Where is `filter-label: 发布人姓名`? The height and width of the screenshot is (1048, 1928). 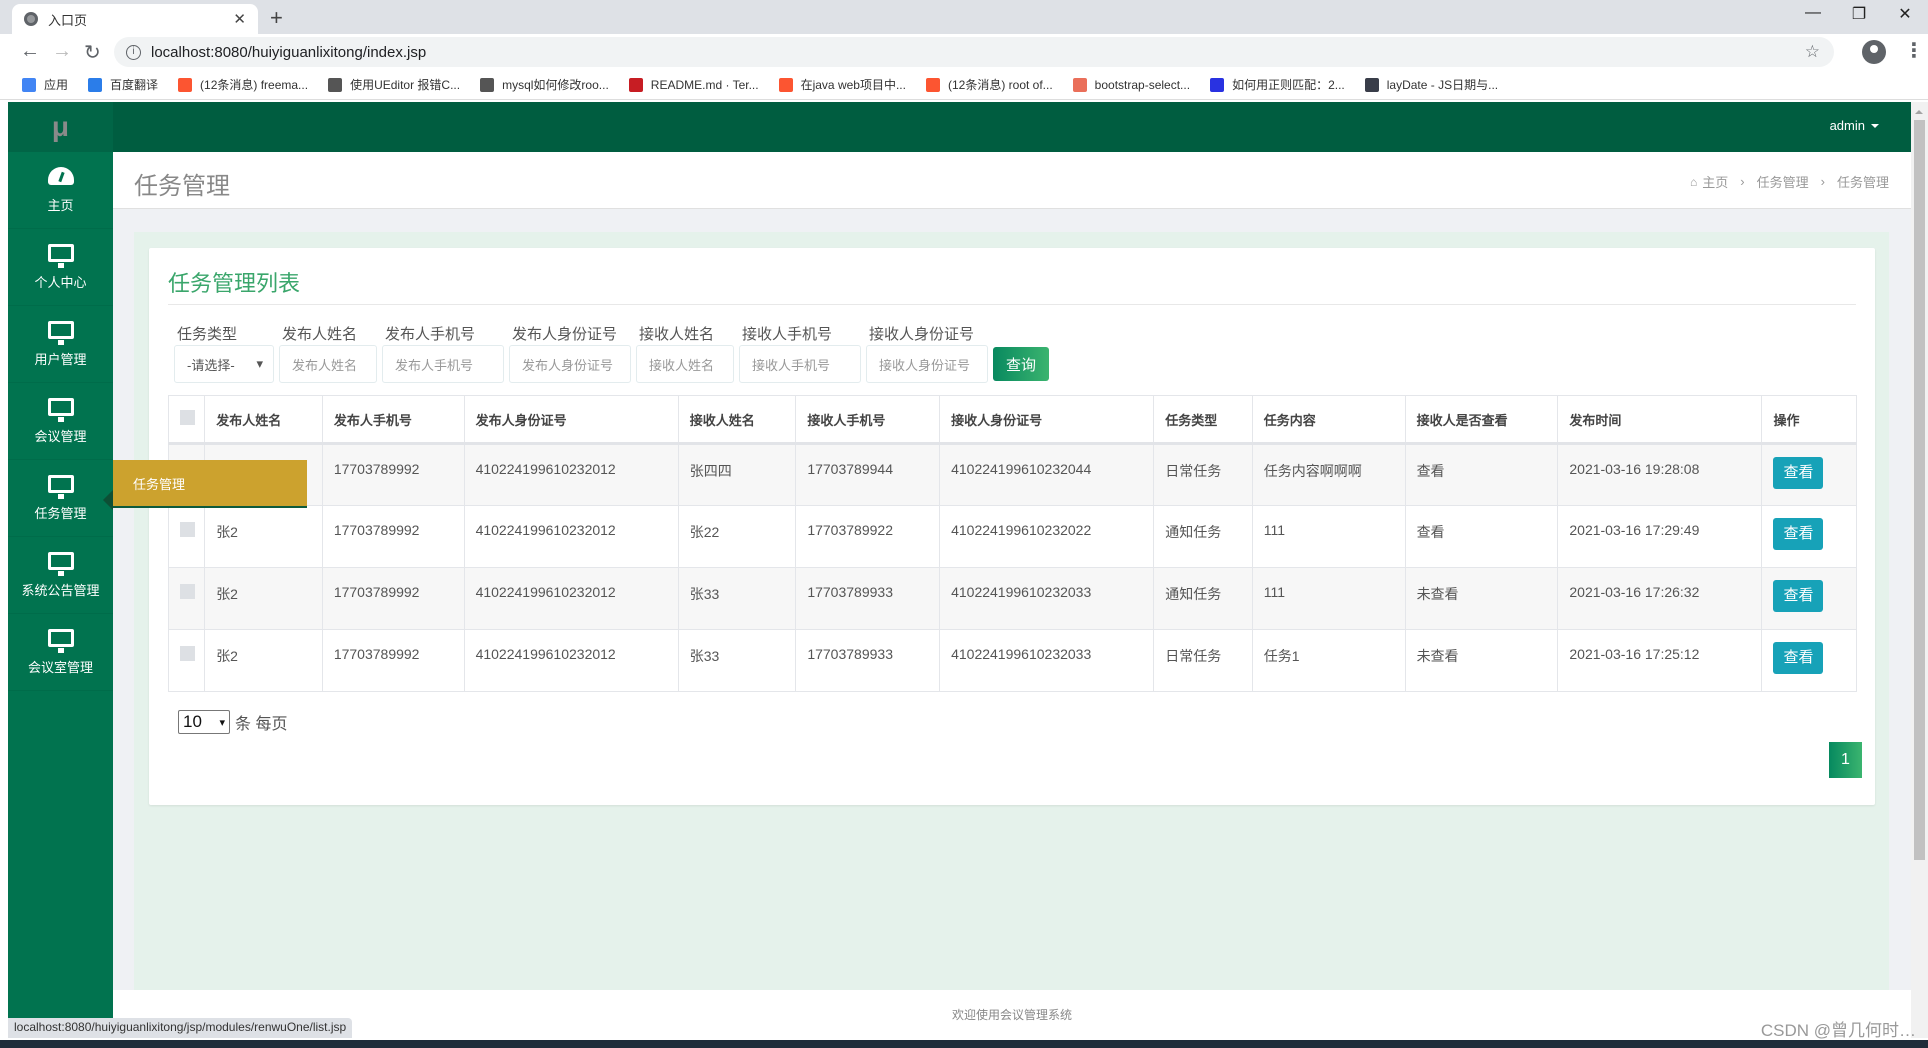
filter-label: 发布人姓名 is located at coordinates (320, 334).